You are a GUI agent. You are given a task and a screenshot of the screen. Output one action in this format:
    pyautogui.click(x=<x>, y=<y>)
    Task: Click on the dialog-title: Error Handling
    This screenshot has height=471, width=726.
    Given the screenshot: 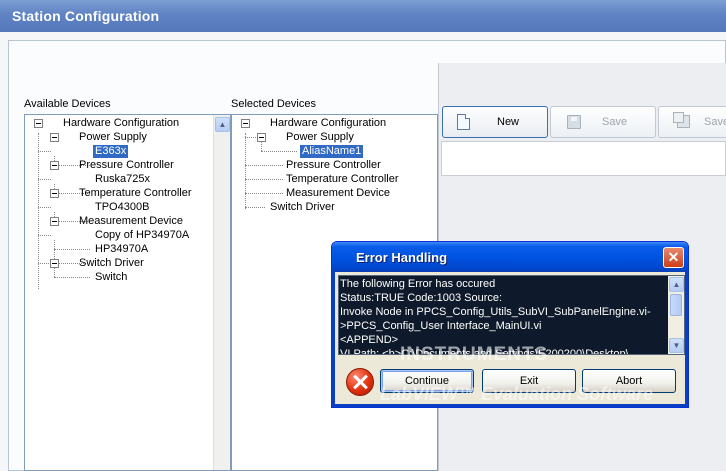 What is the action you would take?
    pyautogui.click(x=402, y=257)
    